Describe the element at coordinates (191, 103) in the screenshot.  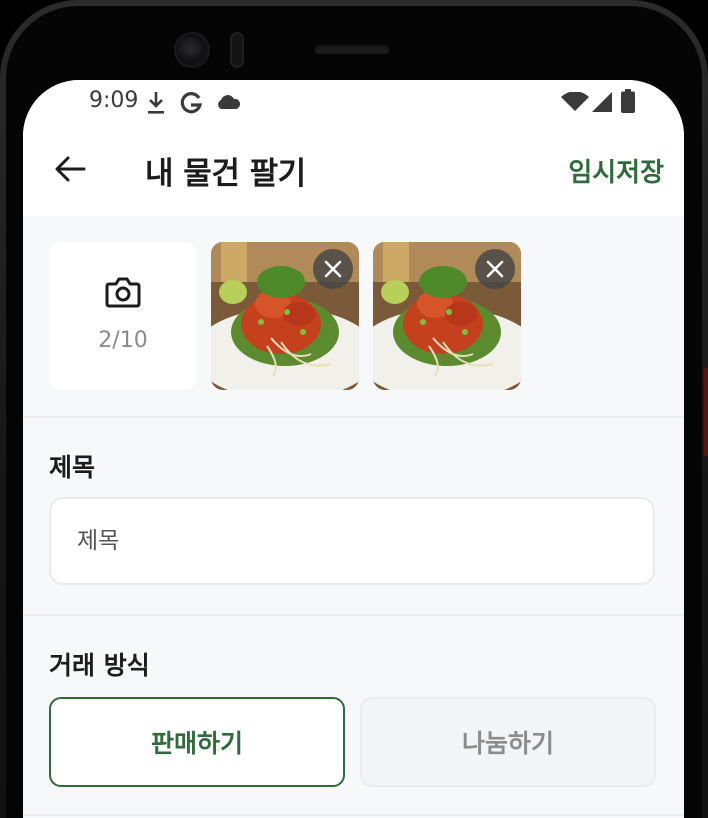
I see `google-icon` at that location.